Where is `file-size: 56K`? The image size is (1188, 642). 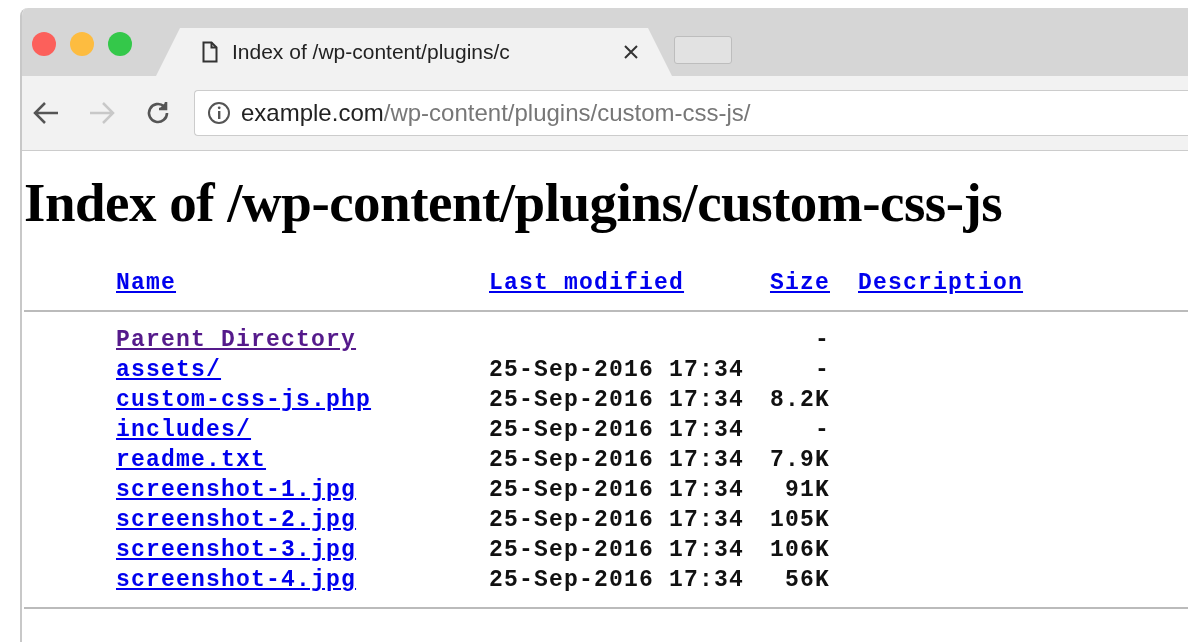
file-size: 56K is located at coordinates (807, 580).